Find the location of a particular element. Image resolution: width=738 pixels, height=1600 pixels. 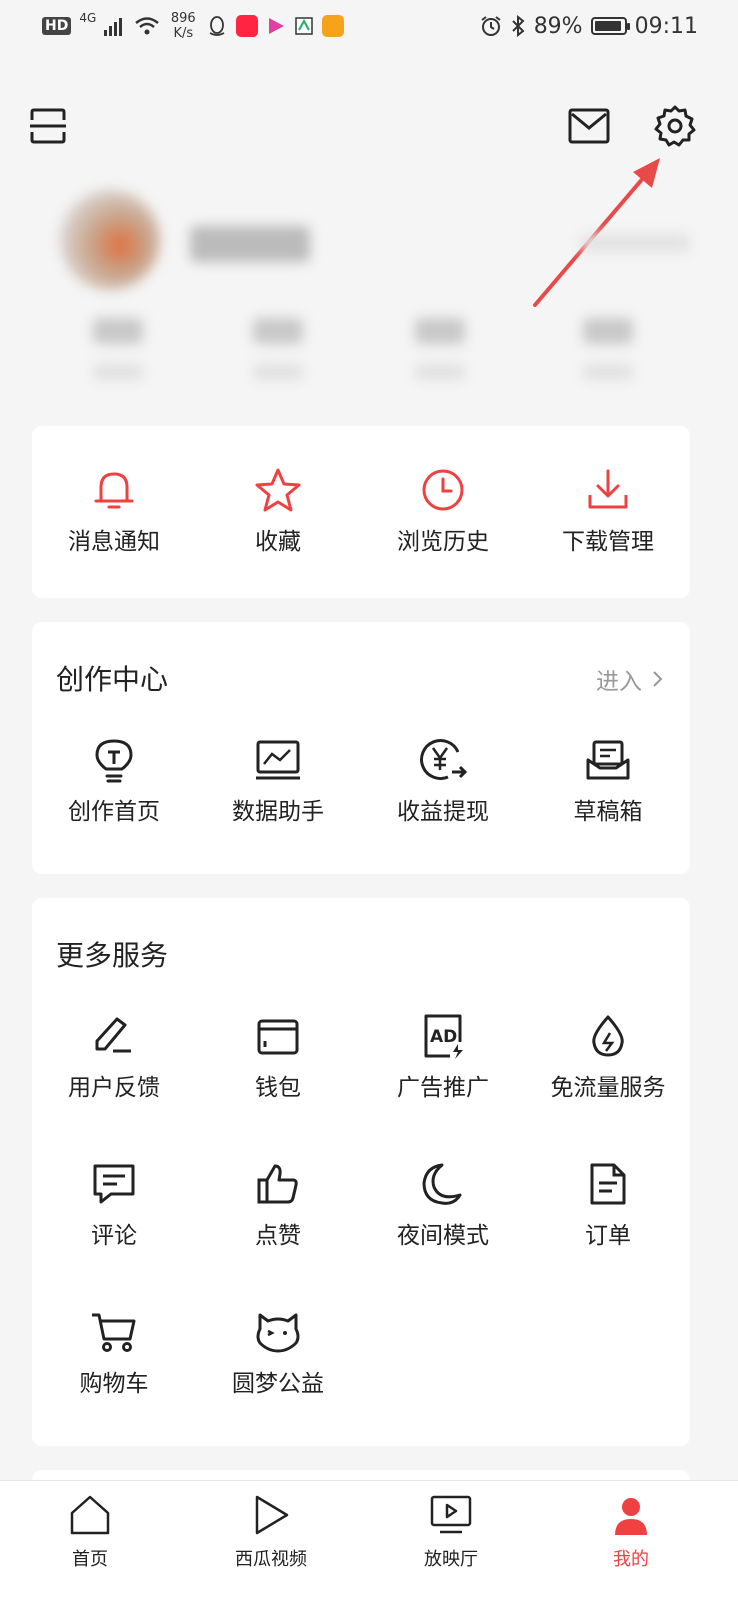

quick-action-label: 下载管理 is located at coordinates (608, 542).